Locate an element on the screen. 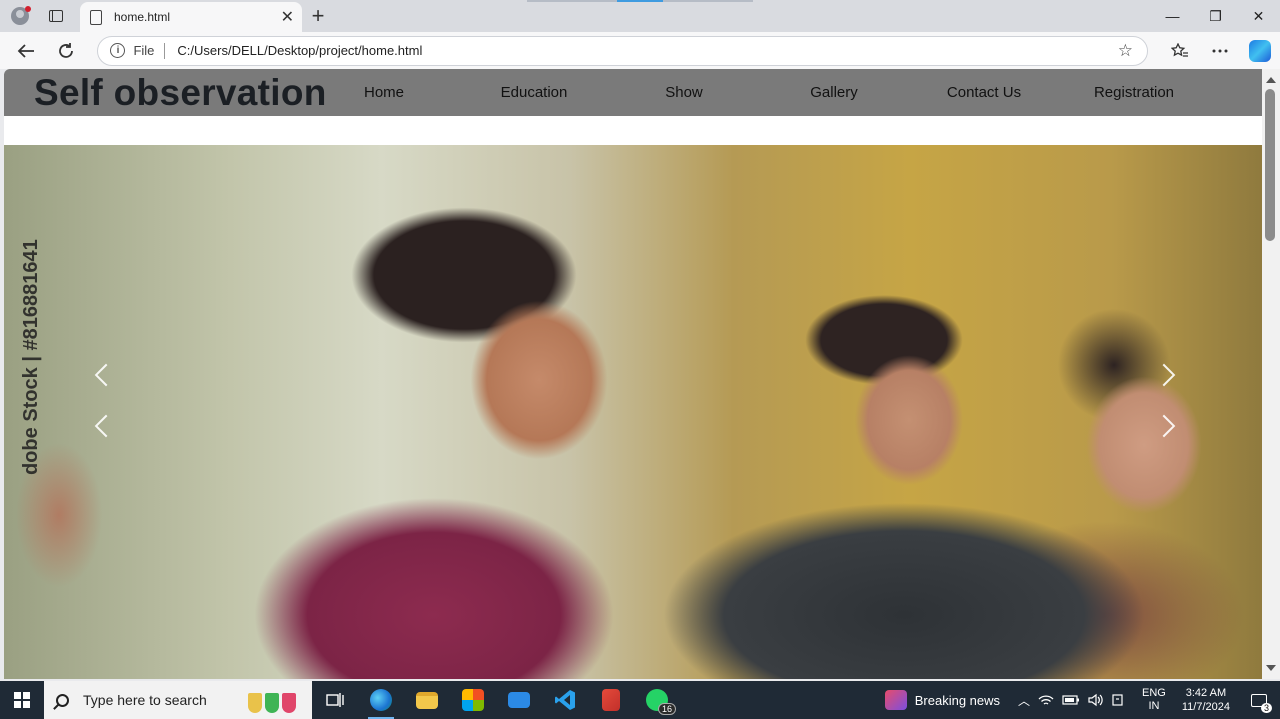 This screenshot has width=1280, height=719. edge-icon is located at coordinates (381, 700).